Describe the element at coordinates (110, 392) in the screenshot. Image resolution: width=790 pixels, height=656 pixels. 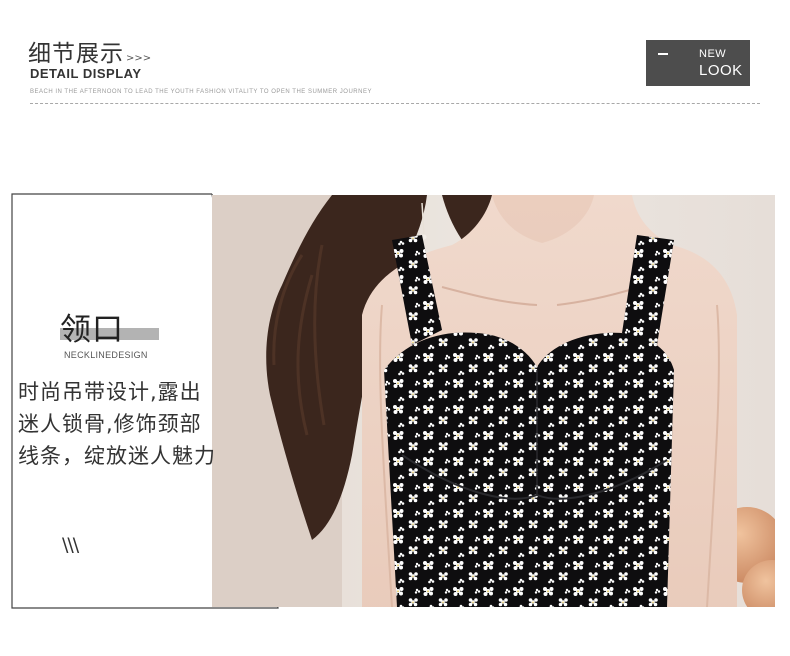
I see `description-line: 时尚吊带设计,露出` at that location.